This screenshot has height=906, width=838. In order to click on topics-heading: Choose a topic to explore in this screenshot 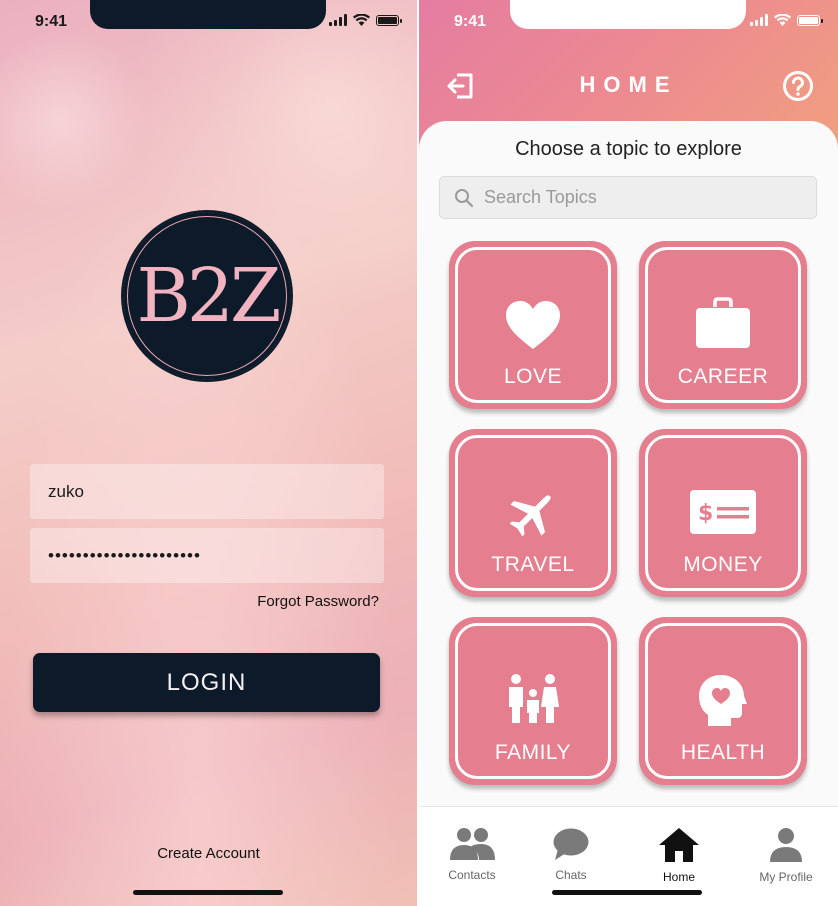, I will do `click(628, 149)`.